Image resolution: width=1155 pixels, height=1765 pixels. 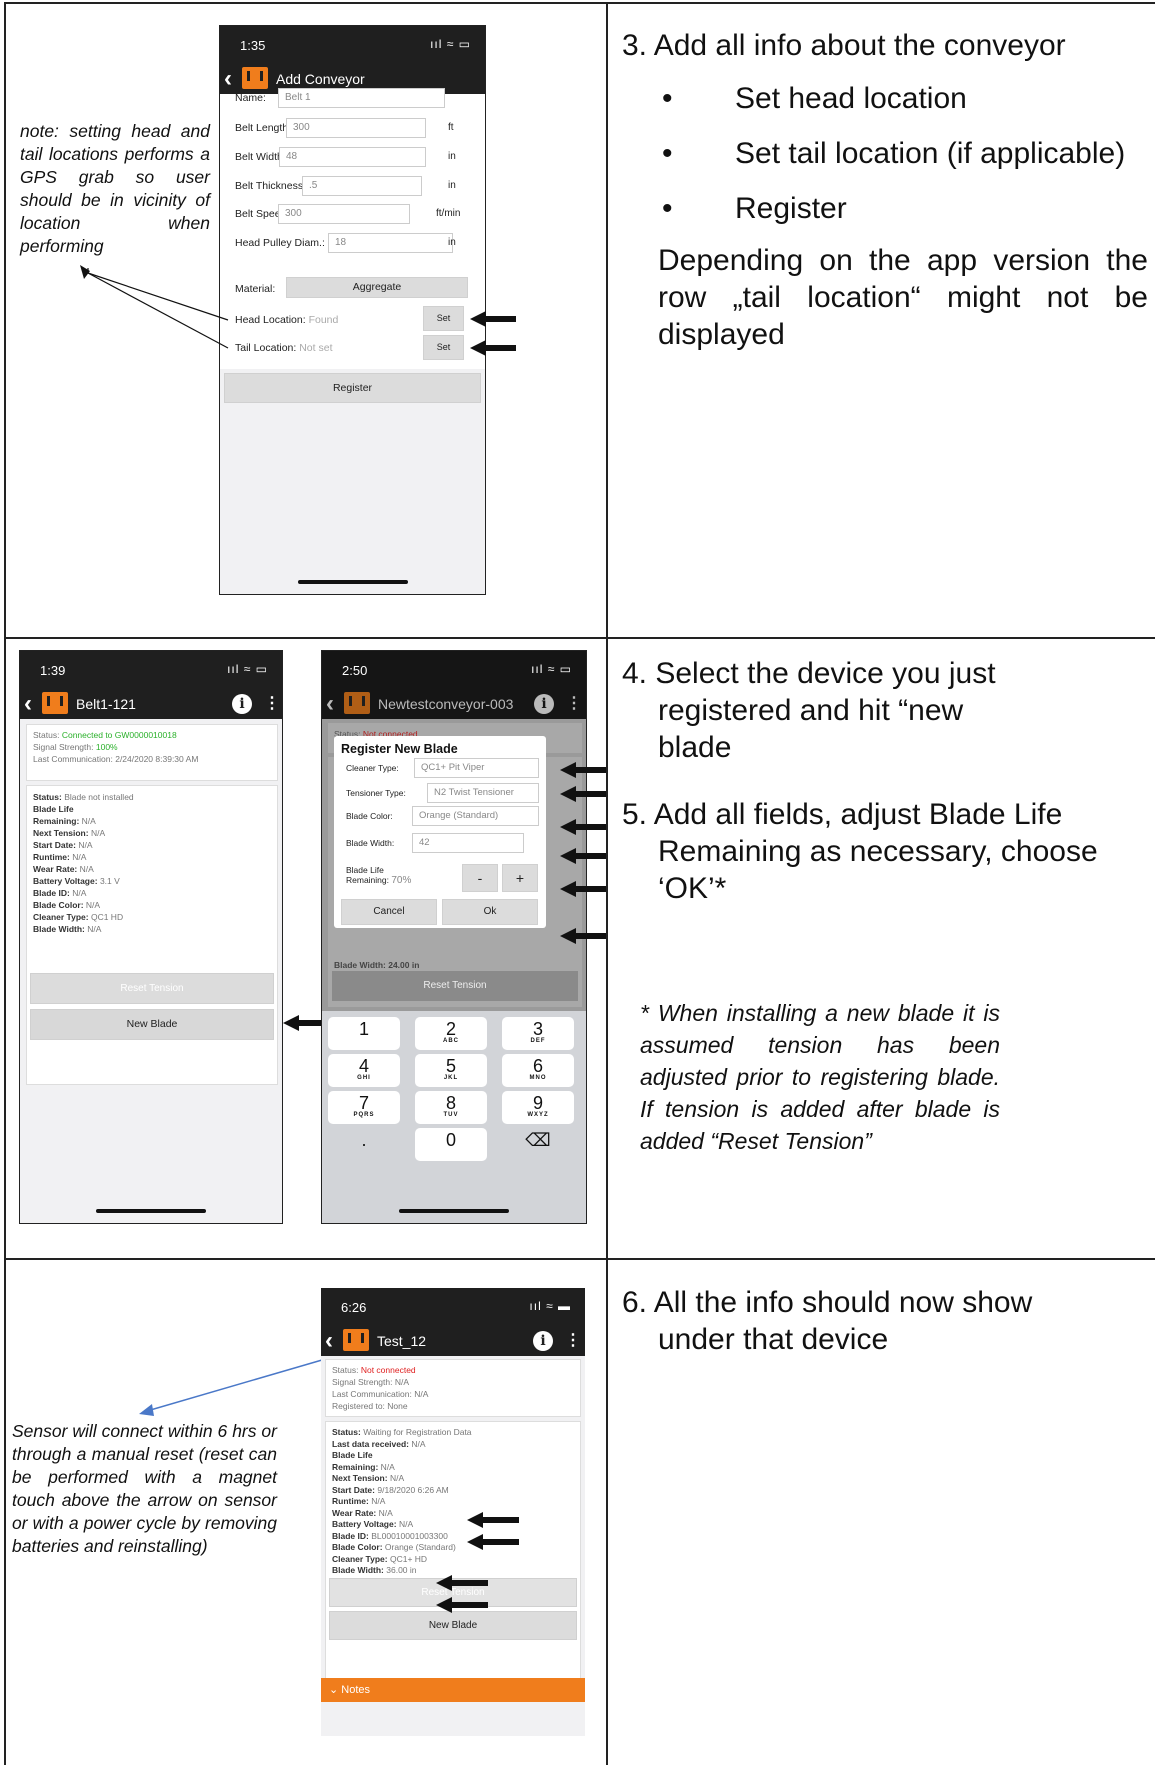 I want to click on dialog-field-input: 42, so click(x=468, y=843).